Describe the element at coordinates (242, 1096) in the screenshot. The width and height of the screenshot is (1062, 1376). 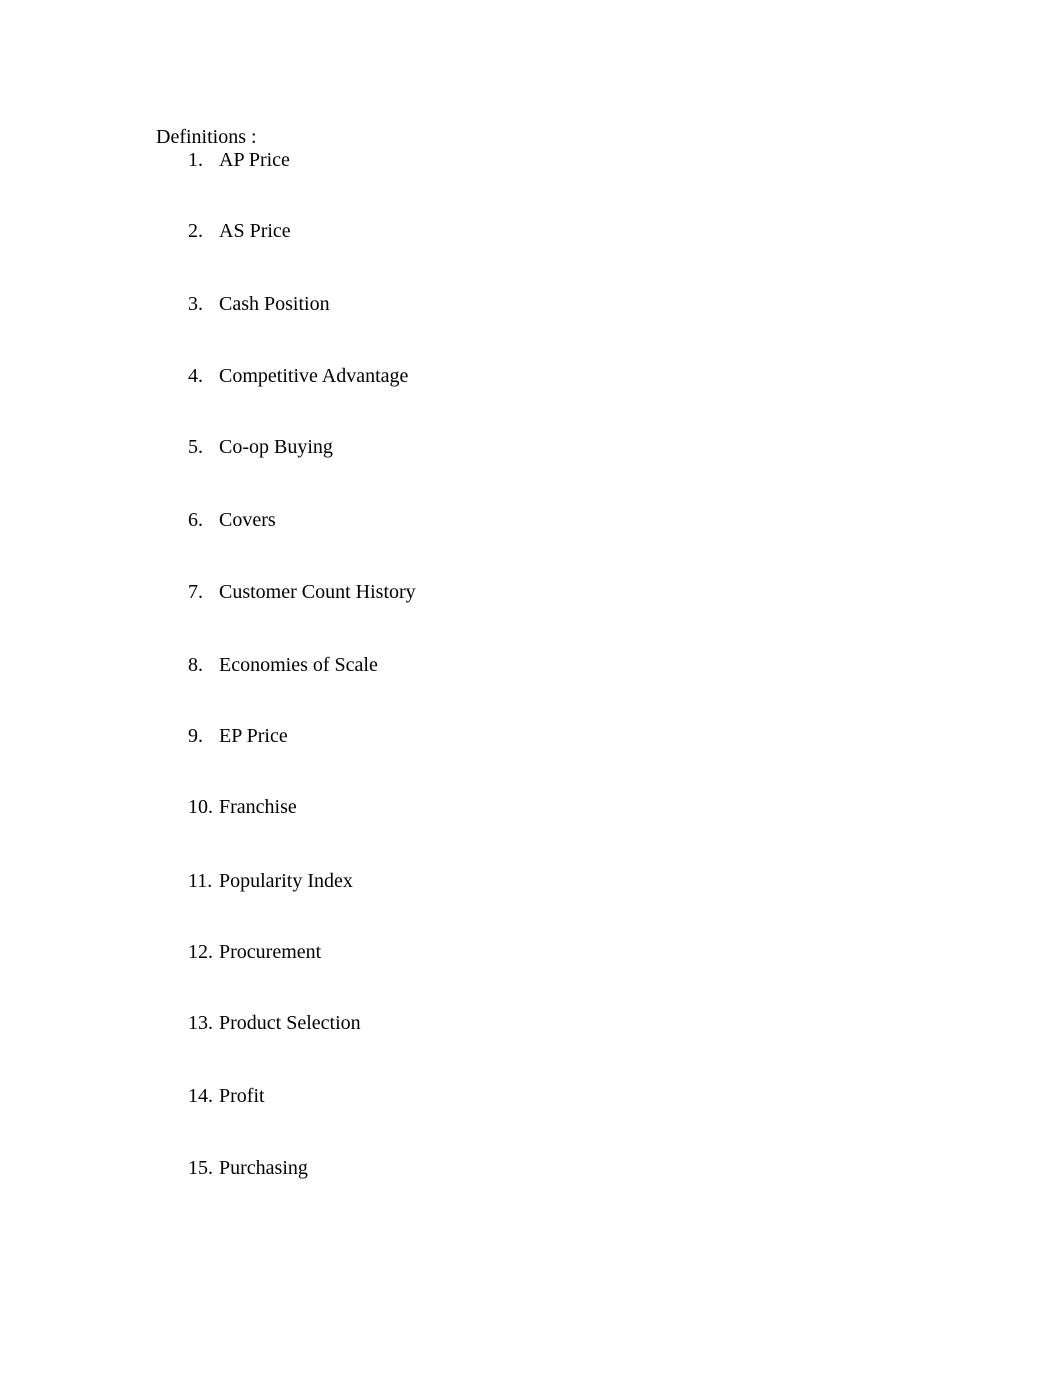
I see `item-term: Profit` at that location.